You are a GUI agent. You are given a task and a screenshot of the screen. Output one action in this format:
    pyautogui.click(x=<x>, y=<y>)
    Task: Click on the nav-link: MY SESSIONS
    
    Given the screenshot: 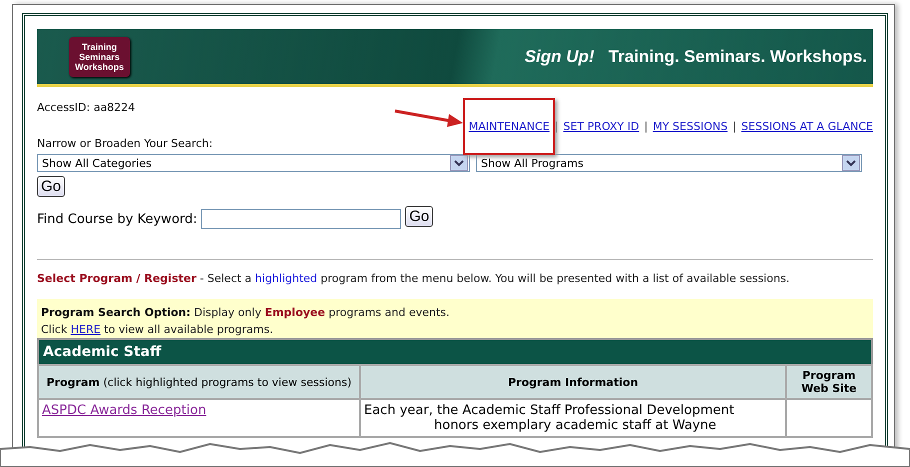 What is the action you would take?
    pyautogui.click(x=690, y=126)
    